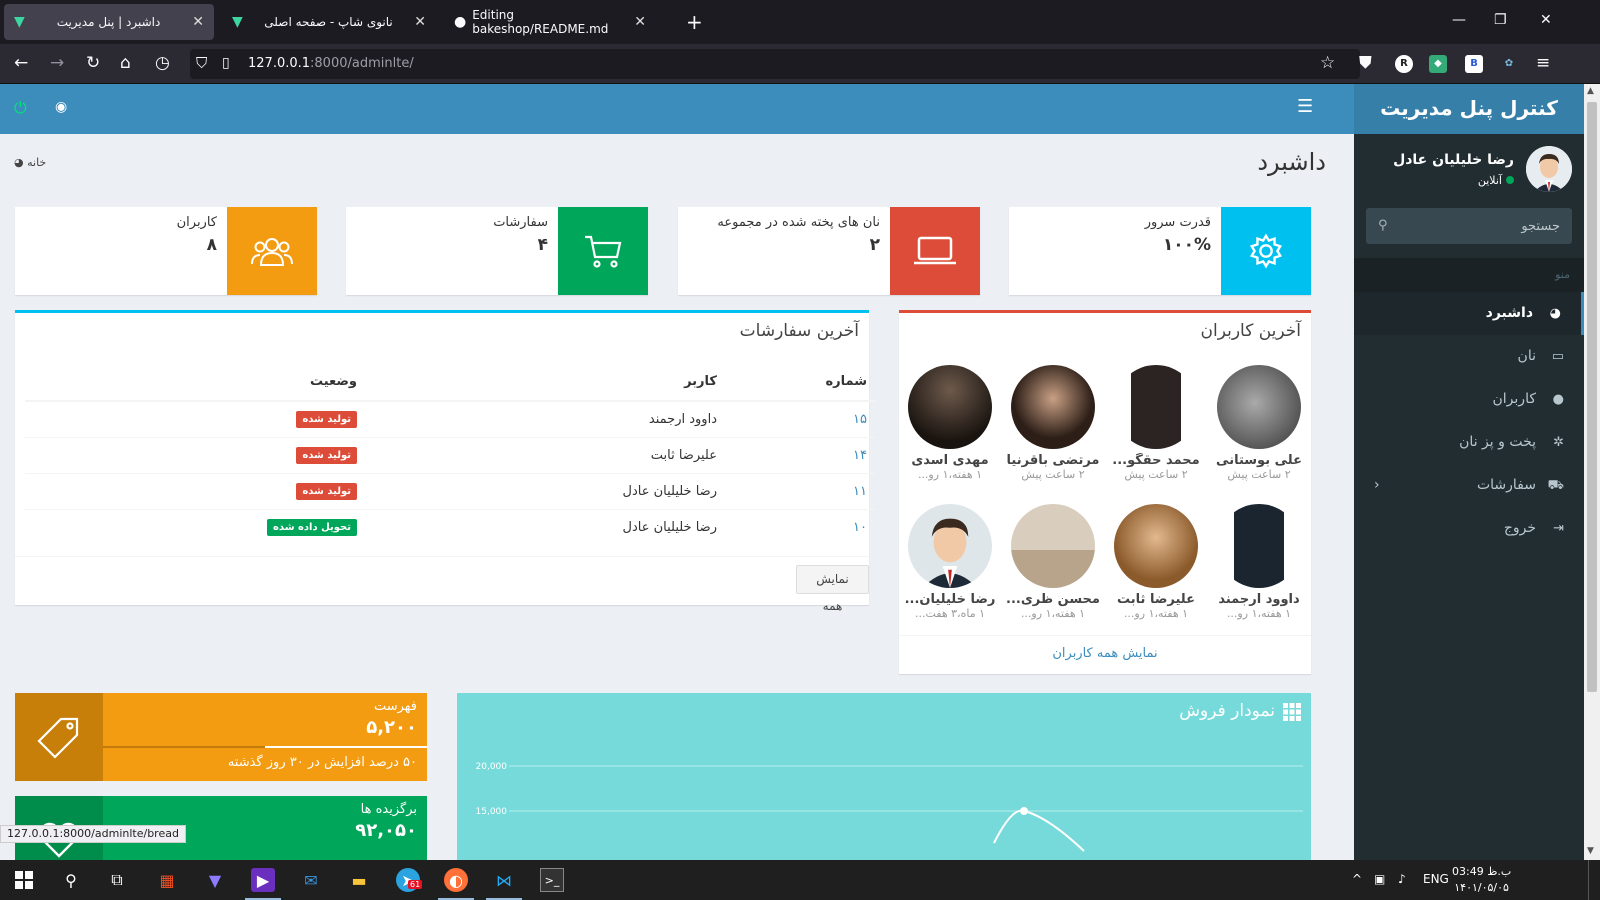 The width and height of the screenshot is (1600, 900). What do you see at coordinates (93, 63) in the screenshot?
I see `reload-icon: ↻` at bounding box center [93, 63].